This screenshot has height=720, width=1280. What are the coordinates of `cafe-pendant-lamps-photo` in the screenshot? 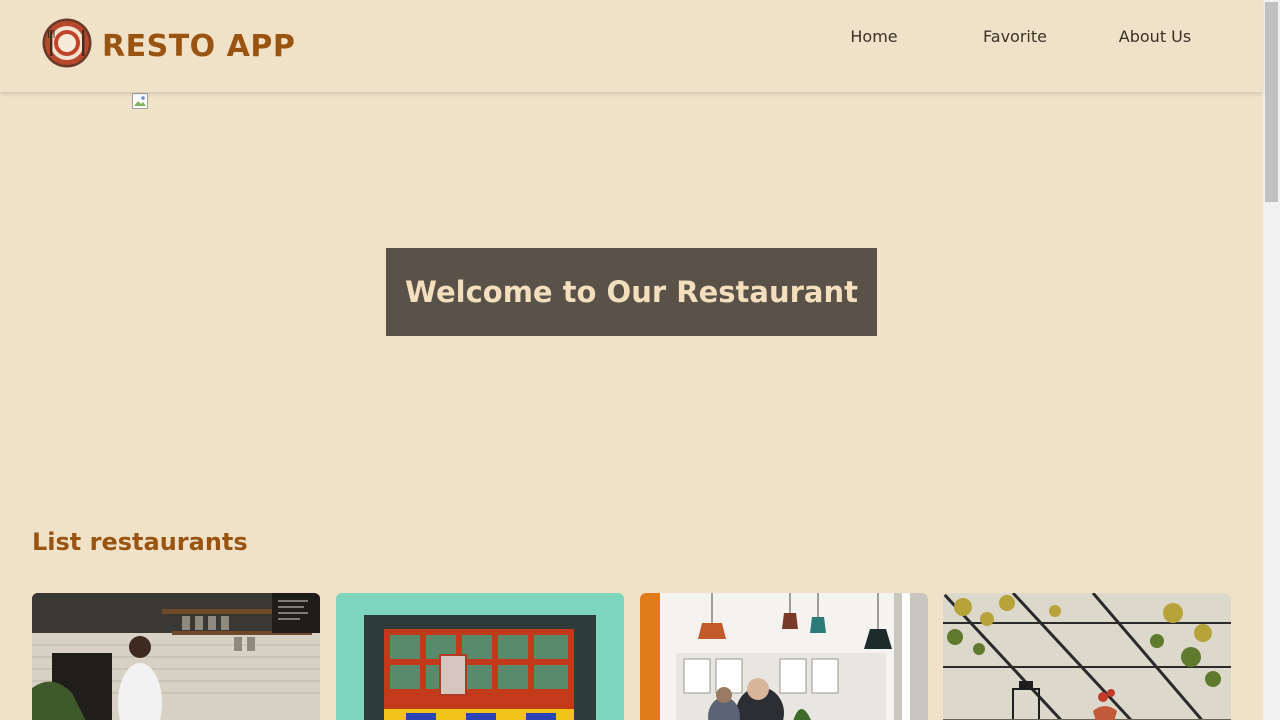 It's located at (784, 656).